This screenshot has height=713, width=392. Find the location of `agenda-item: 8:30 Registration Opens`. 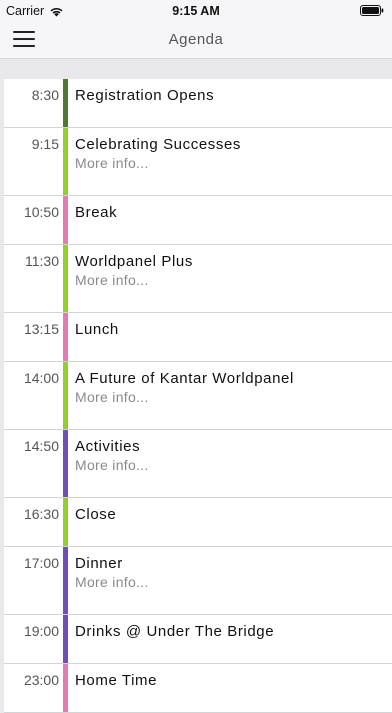

agenda-item: 8:30 Registration Opens is located at coordinates (198, 103).